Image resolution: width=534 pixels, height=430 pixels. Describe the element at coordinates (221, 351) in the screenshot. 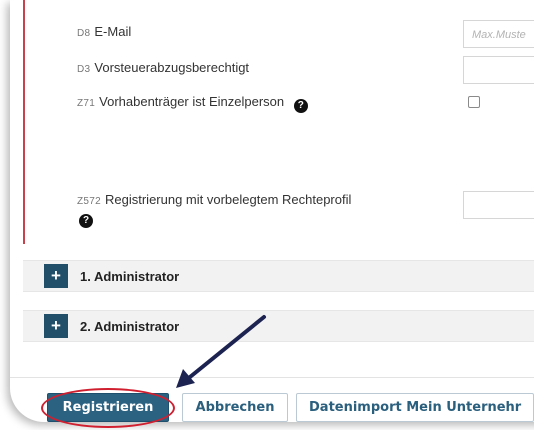

I see `annotation-arrow-icon` at that location.